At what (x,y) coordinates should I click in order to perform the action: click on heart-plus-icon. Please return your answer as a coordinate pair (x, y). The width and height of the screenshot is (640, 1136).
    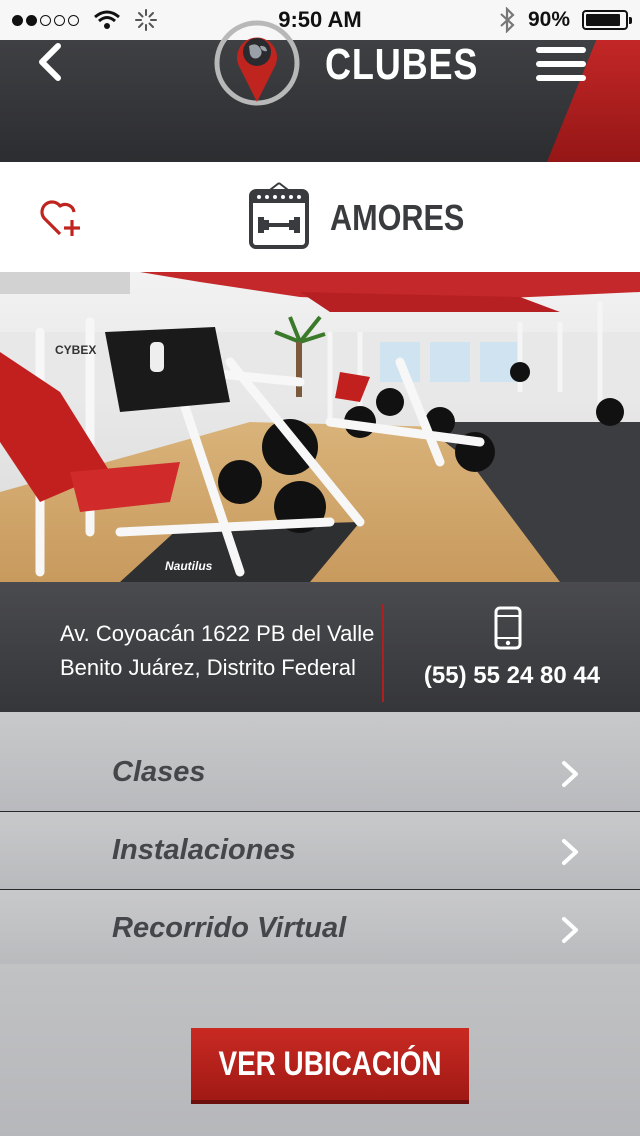
    Looking at the image, I should click on (63, 218).